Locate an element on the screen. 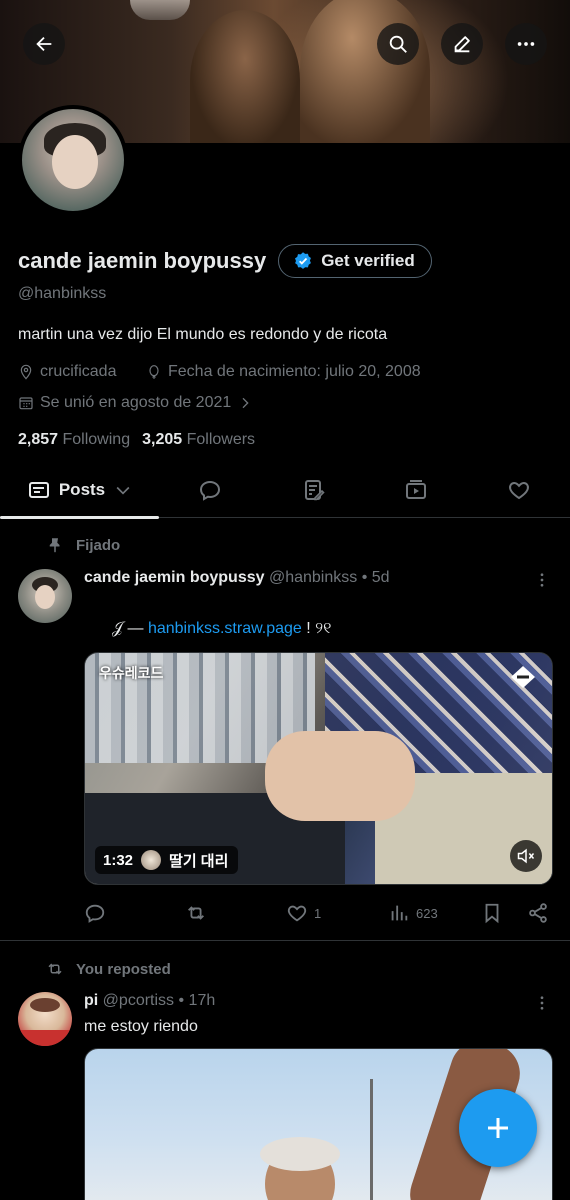 This screenshot has width=570, height=1200. video-channel: 딸기 대리 is located at coordinates (199, 861).